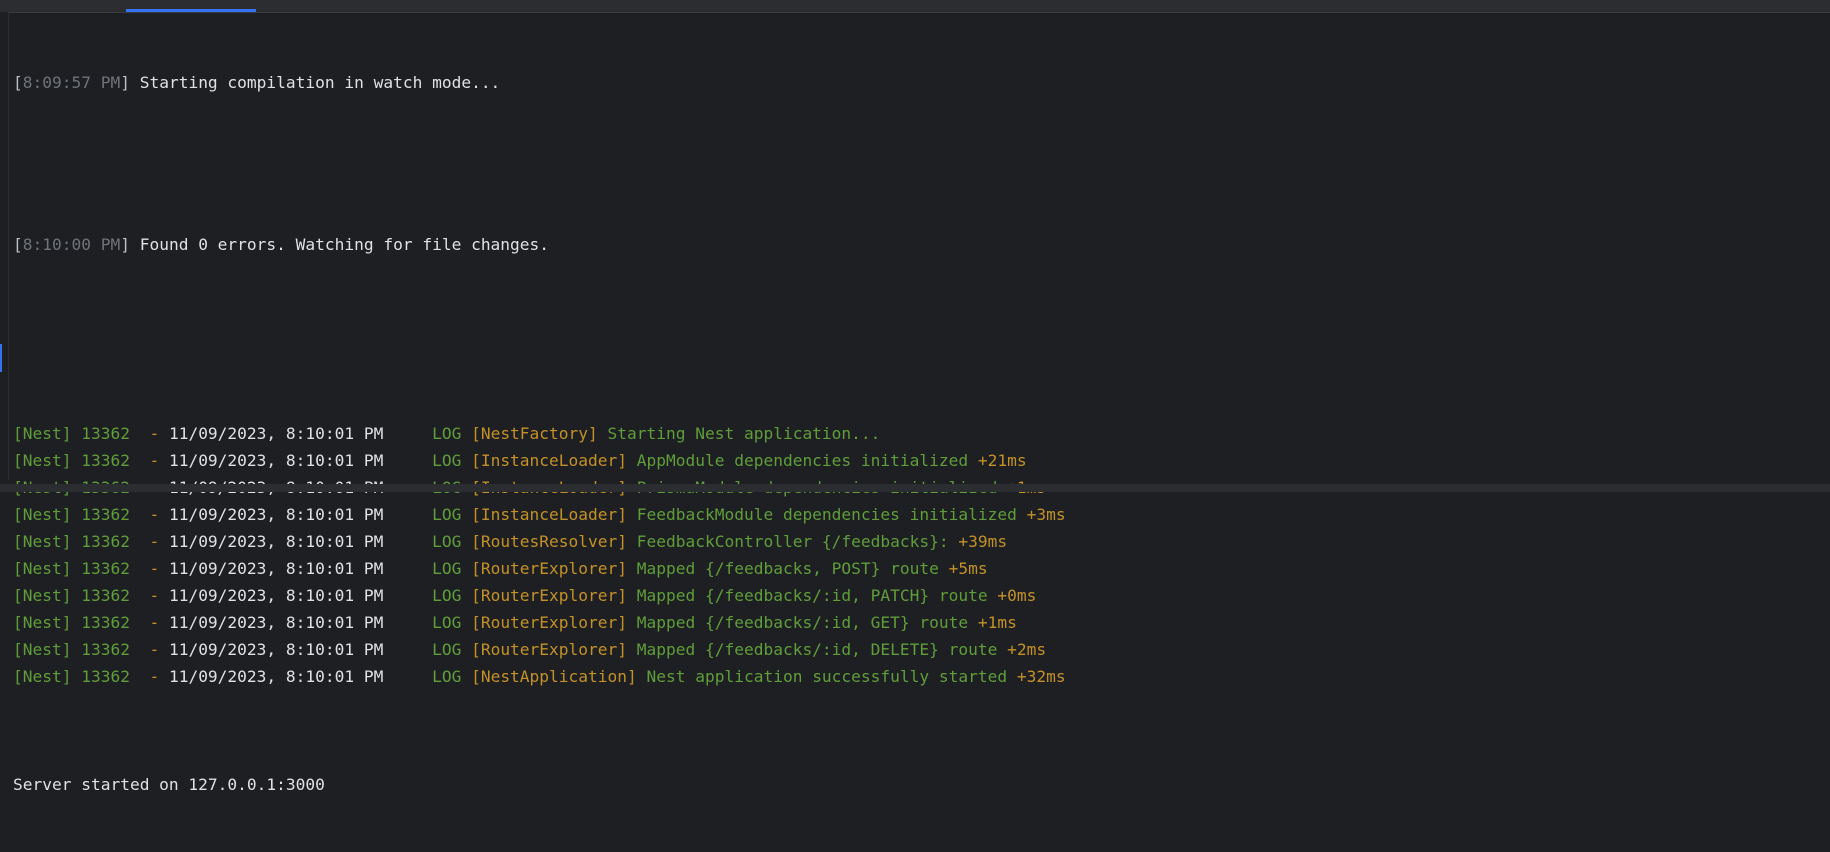  I want to click on bottom-status-strip, so click(915, 488).